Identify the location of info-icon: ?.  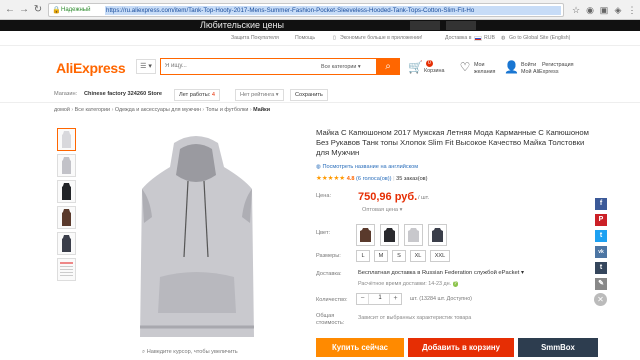
(455, 284).